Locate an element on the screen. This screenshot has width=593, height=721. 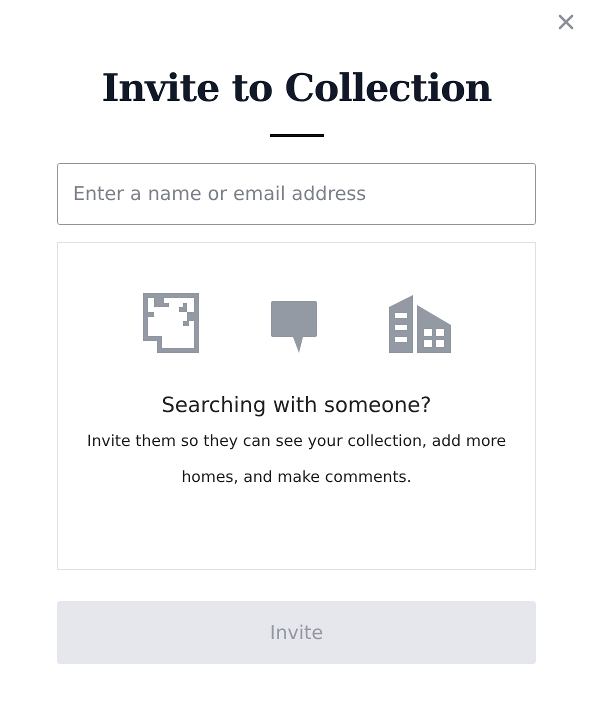
close-button is located at coordinates (566, 22).